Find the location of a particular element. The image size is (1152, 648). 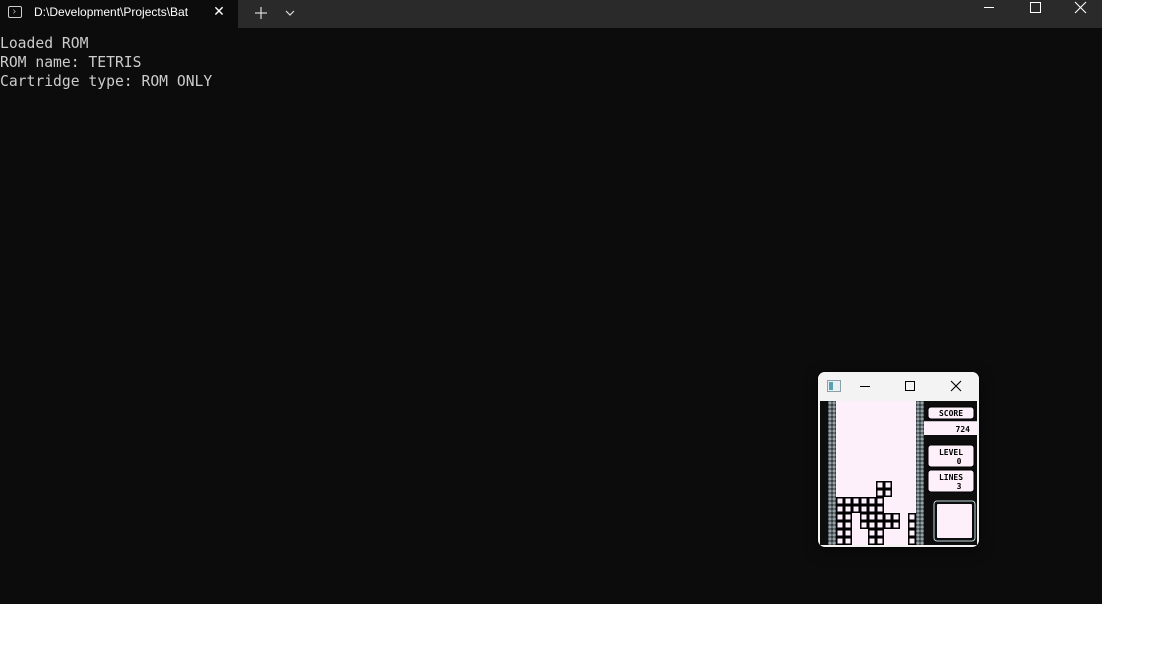

emulator-minimize-button is located at coordinates (865, 386).